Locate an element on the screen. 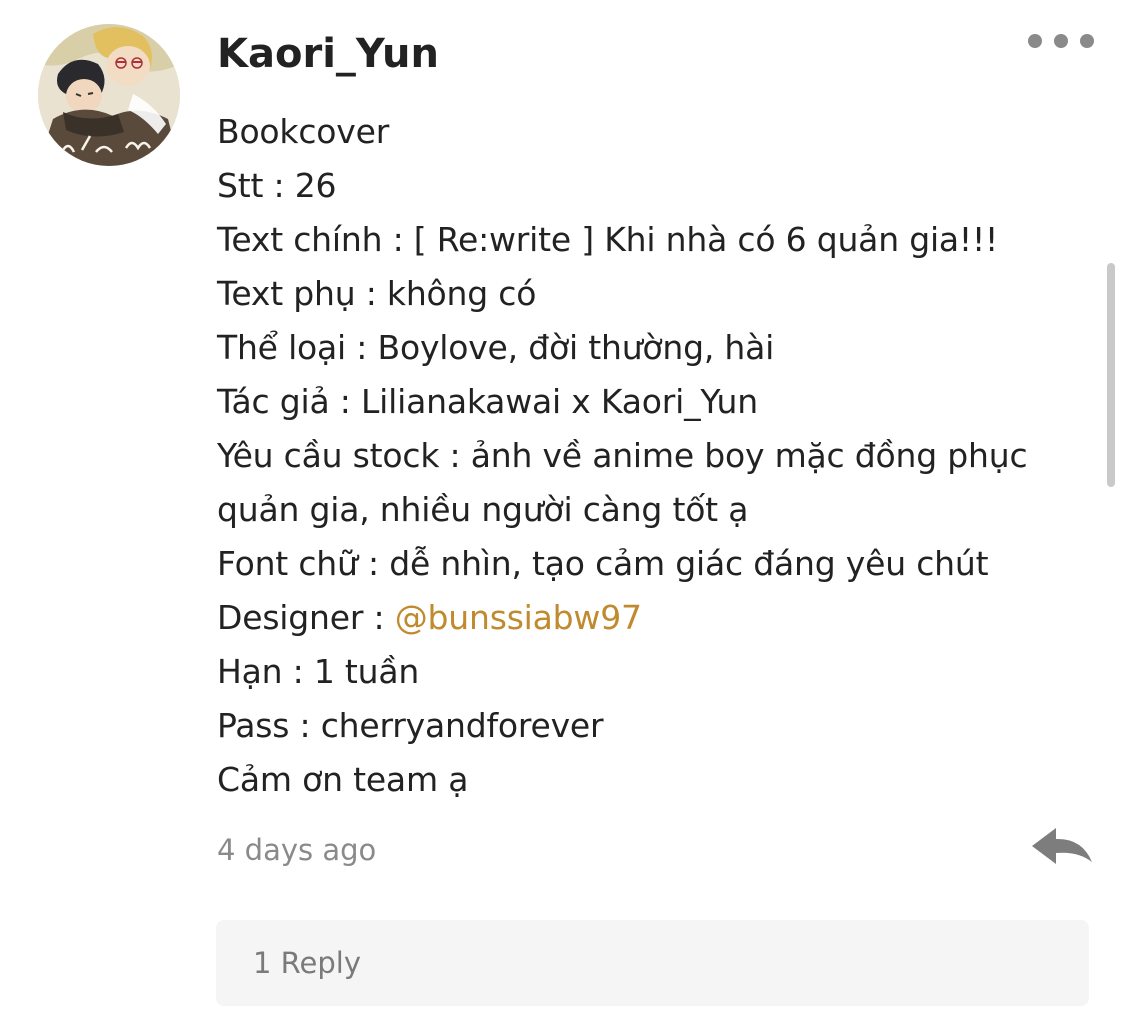  comment-author: Kaori_Yun is located at coordinates (328, 54).